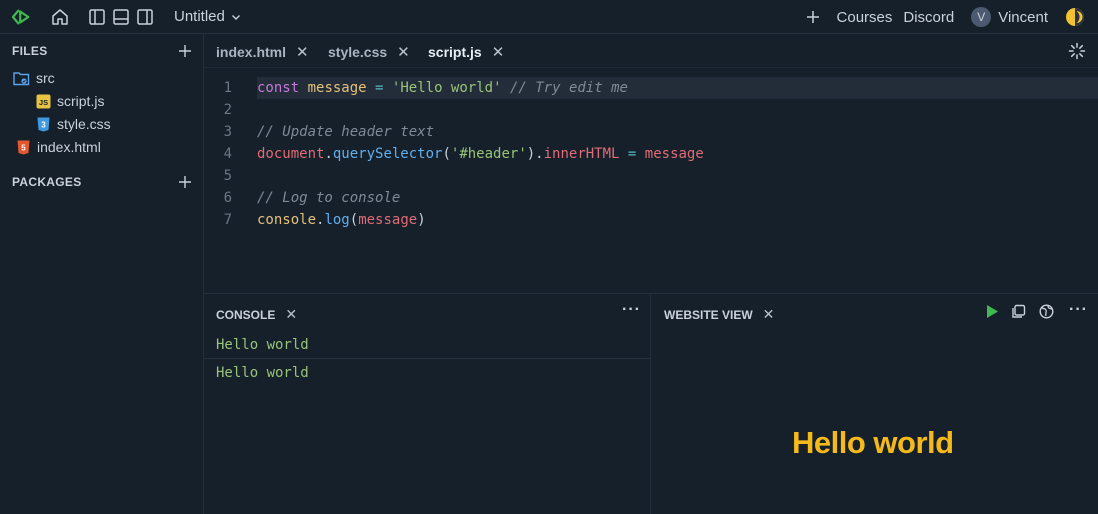 This screenshot has height=514, width=1098. I want to click on tab-index-html: index.html ✕, so click(262, 52).